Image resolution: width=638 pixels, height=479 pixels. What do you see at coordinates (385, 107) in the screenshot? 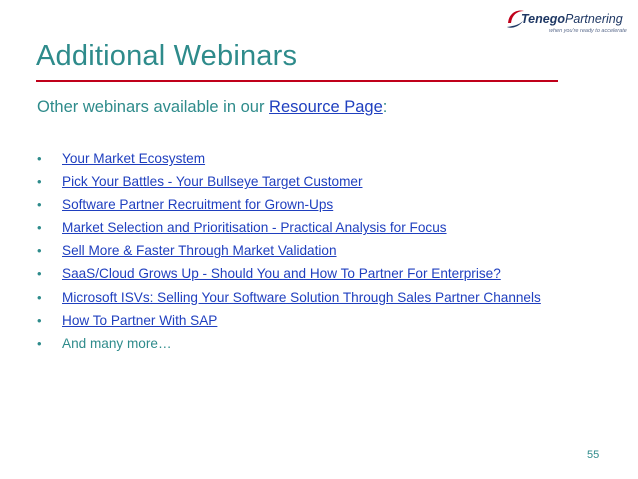
I see `subtitle-suffix: :` at bounding box center [385, 107].